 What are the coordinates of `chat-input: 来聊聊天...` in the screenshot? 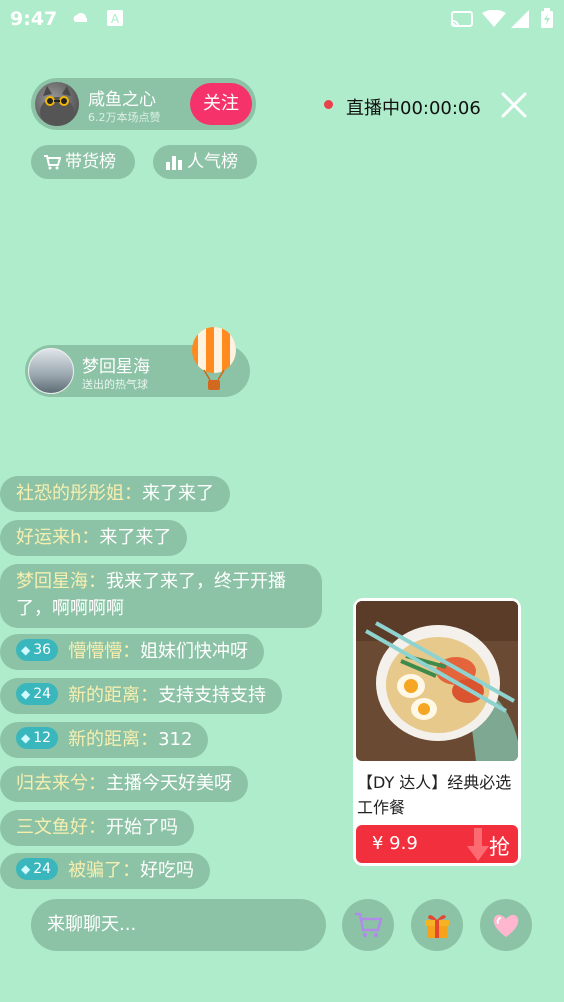 It's located at (178, 925).